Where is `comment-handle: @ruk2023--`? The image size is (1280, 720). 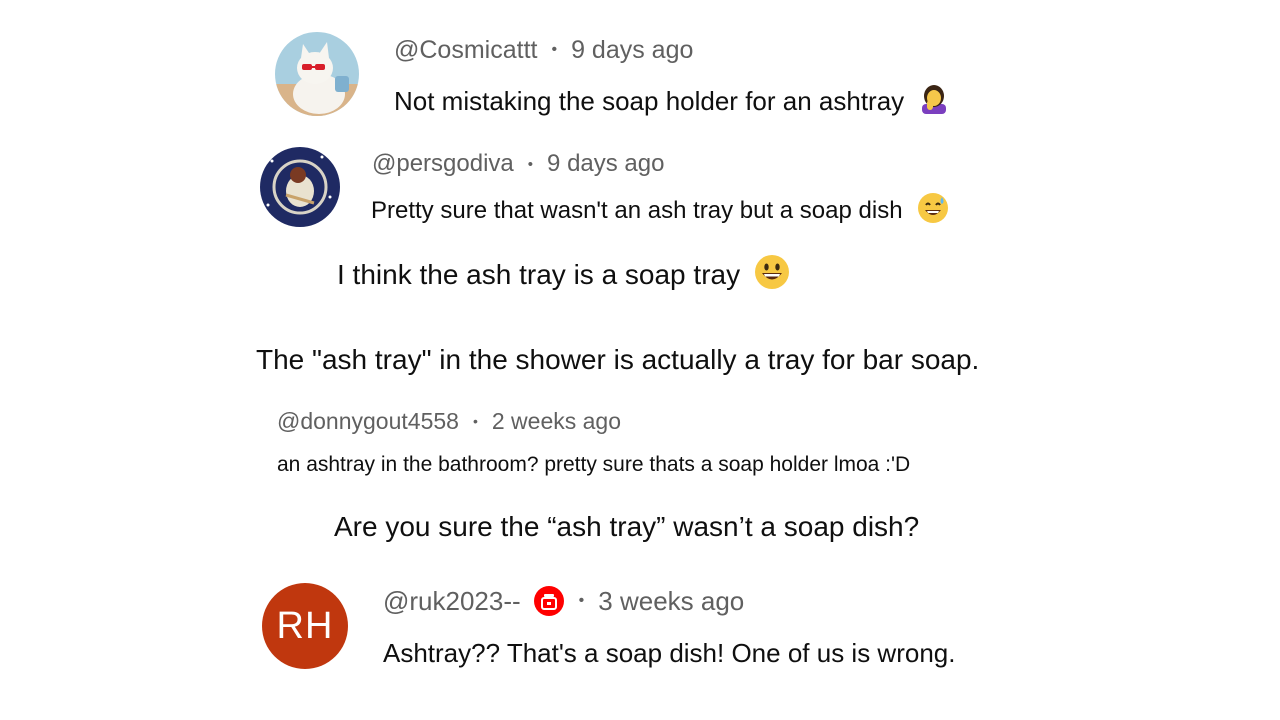
comment-handle: @ruk2023-- is located at coordinates (452, 601).